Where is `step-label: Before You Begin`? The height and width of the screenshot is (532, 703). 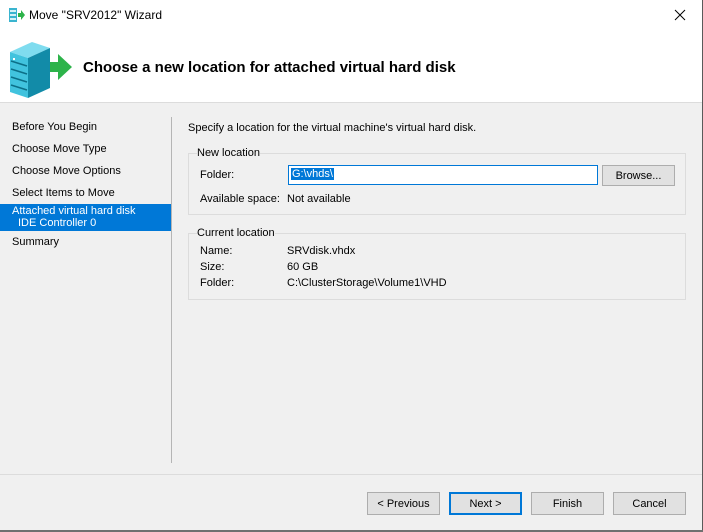
step-label: Before You Begin is located at coordinates (55, 127).